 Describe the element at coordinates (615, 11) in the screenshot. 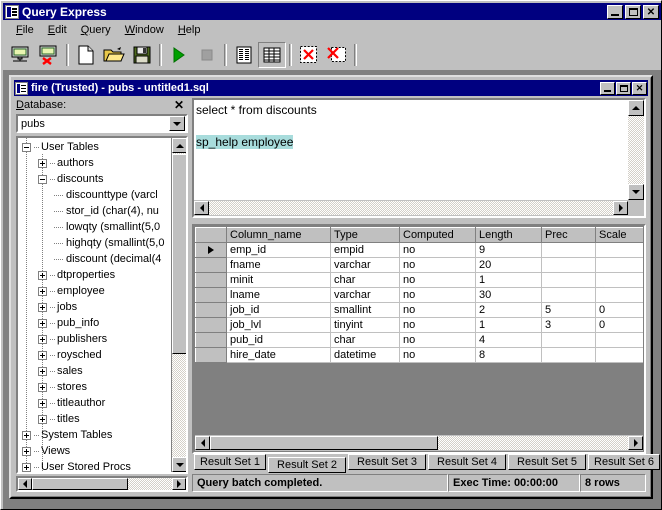

I see `minimize-button` at that location.